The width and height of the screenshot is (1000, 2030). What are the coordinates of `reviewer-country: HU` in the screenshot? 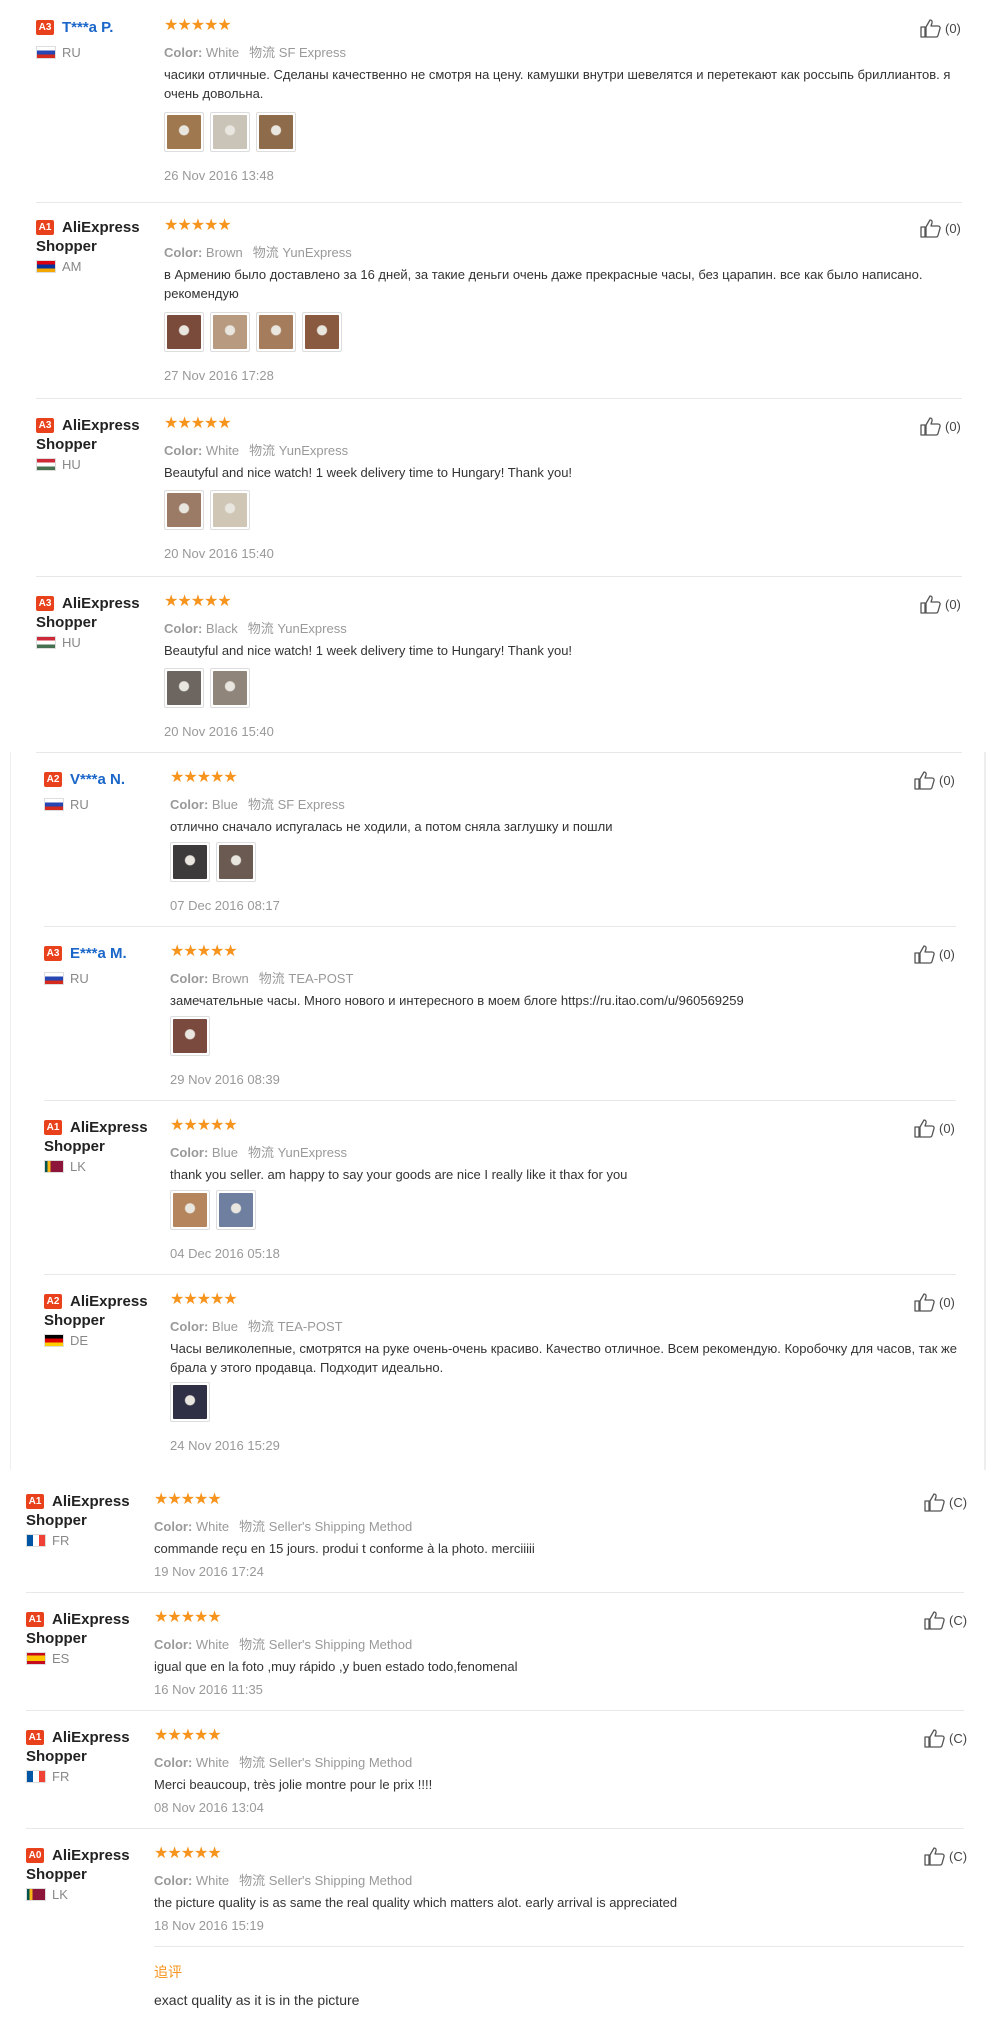 It's located at (71, 642).